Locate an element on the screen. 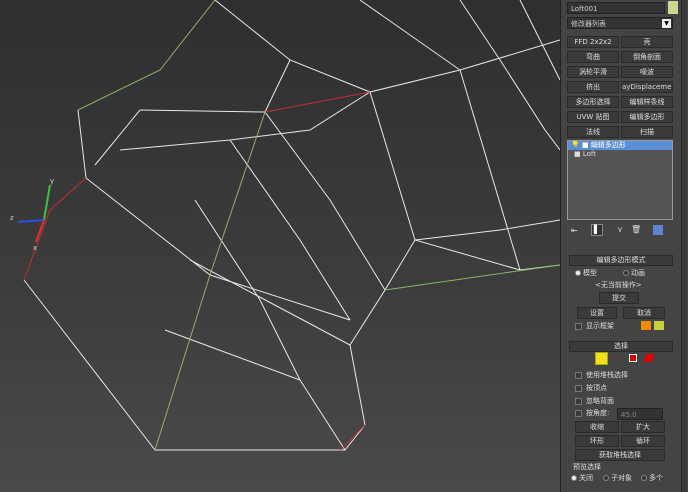 The image size is (688, 492). show-cage-checkbox: 显示框架 is located at coordinates (594, 326).